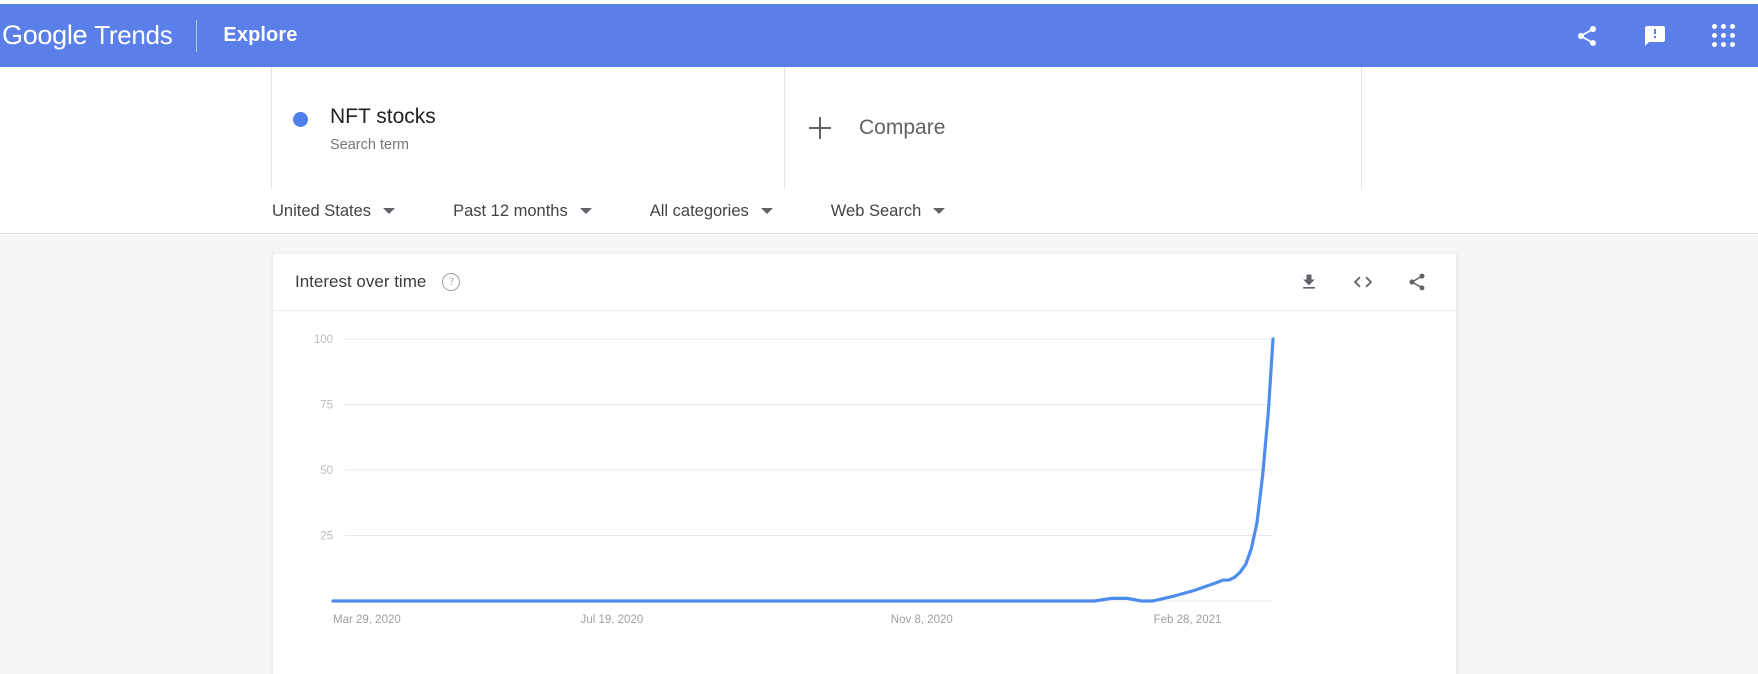  Describe the element at coordinates (367, 620) in the screenshot. I see `svg-text: Mar 29, 2020` at that location.